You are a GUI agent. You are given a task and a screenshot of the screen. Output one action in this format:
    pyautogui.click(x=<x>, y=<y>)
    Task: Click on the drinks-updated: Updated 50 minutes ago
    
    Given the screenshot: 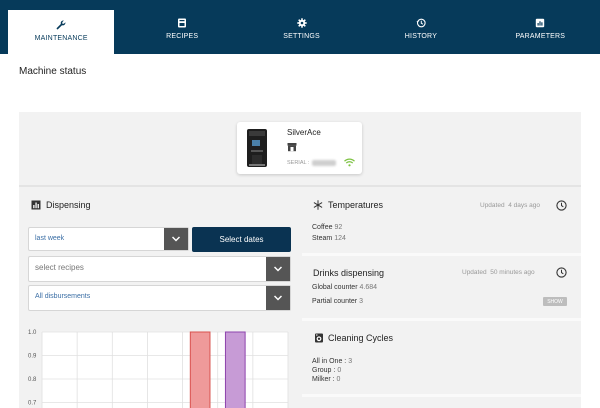 What is the action you would take?
    pyautogui.click(x=498, y=272)
    